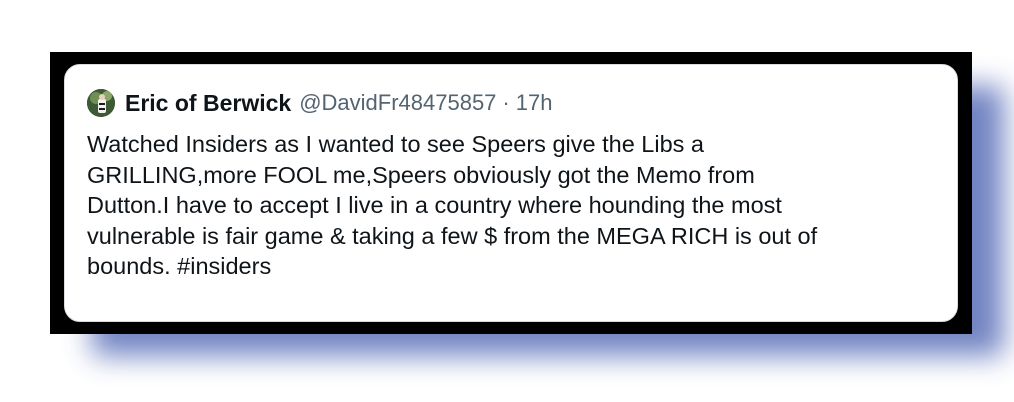 This screenshot has width=1014, height=402. Describe the element at coordinates (101, 103) in the screenshot. I see `user-avatar-icon` at that location.